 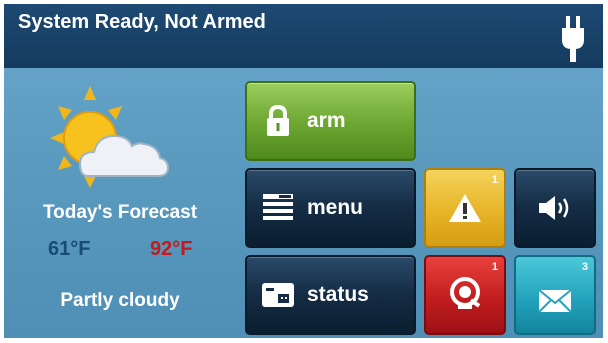 I want to click on arm-button: arm, so click(x=330, y=121).